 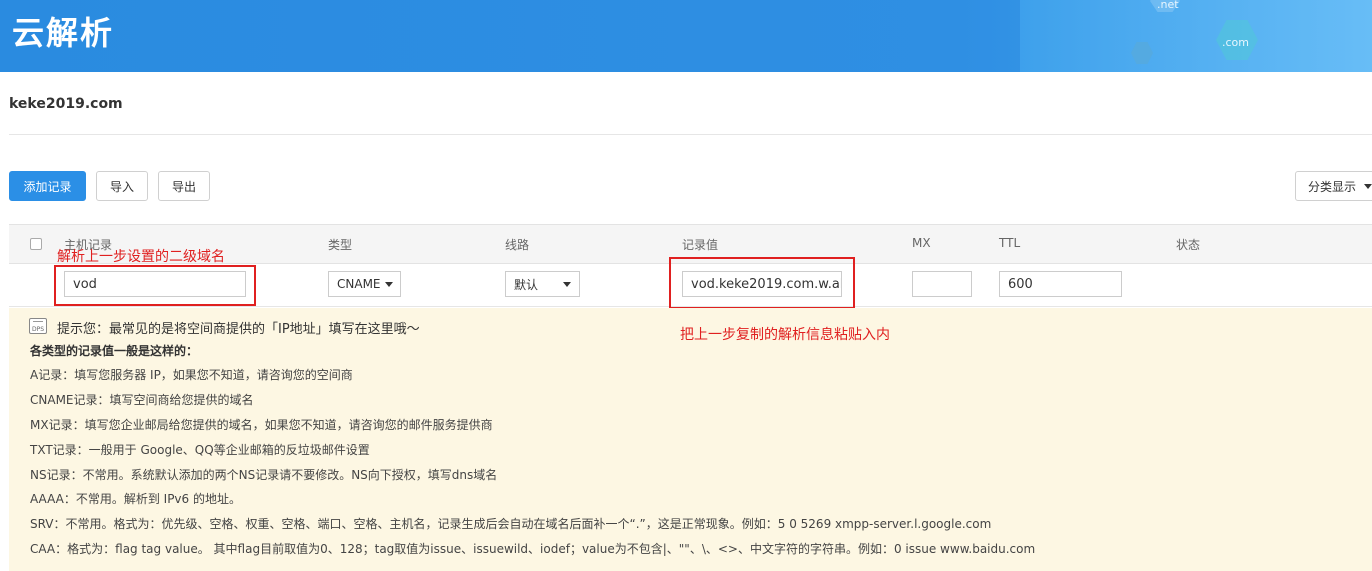 I want to click on record-type-select: CNAME, so click(x=364, y=284).